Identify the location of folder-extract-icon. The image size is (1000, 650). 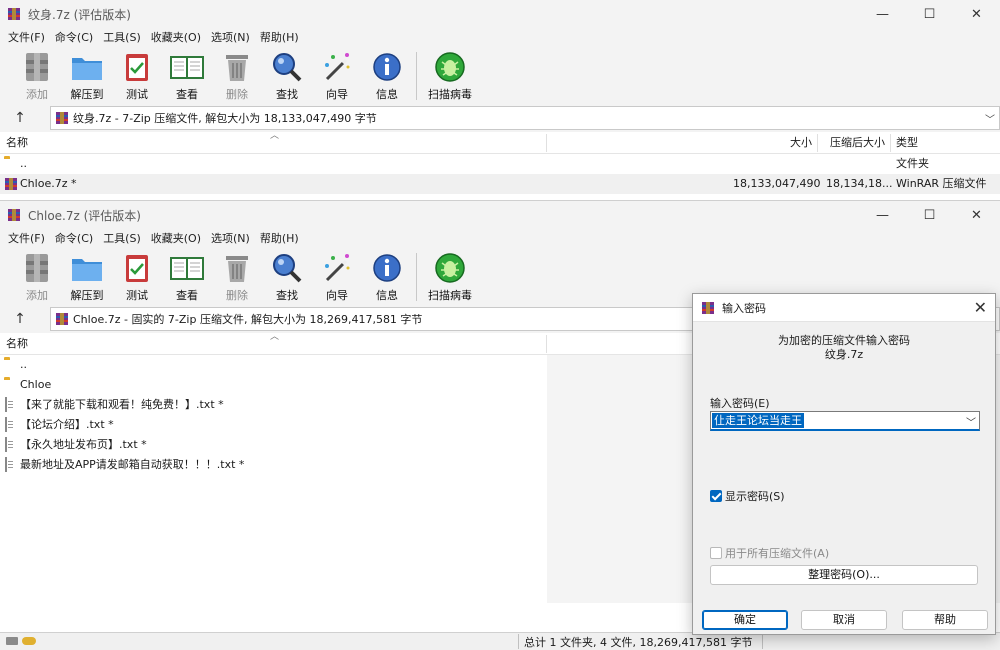
(87, 67).